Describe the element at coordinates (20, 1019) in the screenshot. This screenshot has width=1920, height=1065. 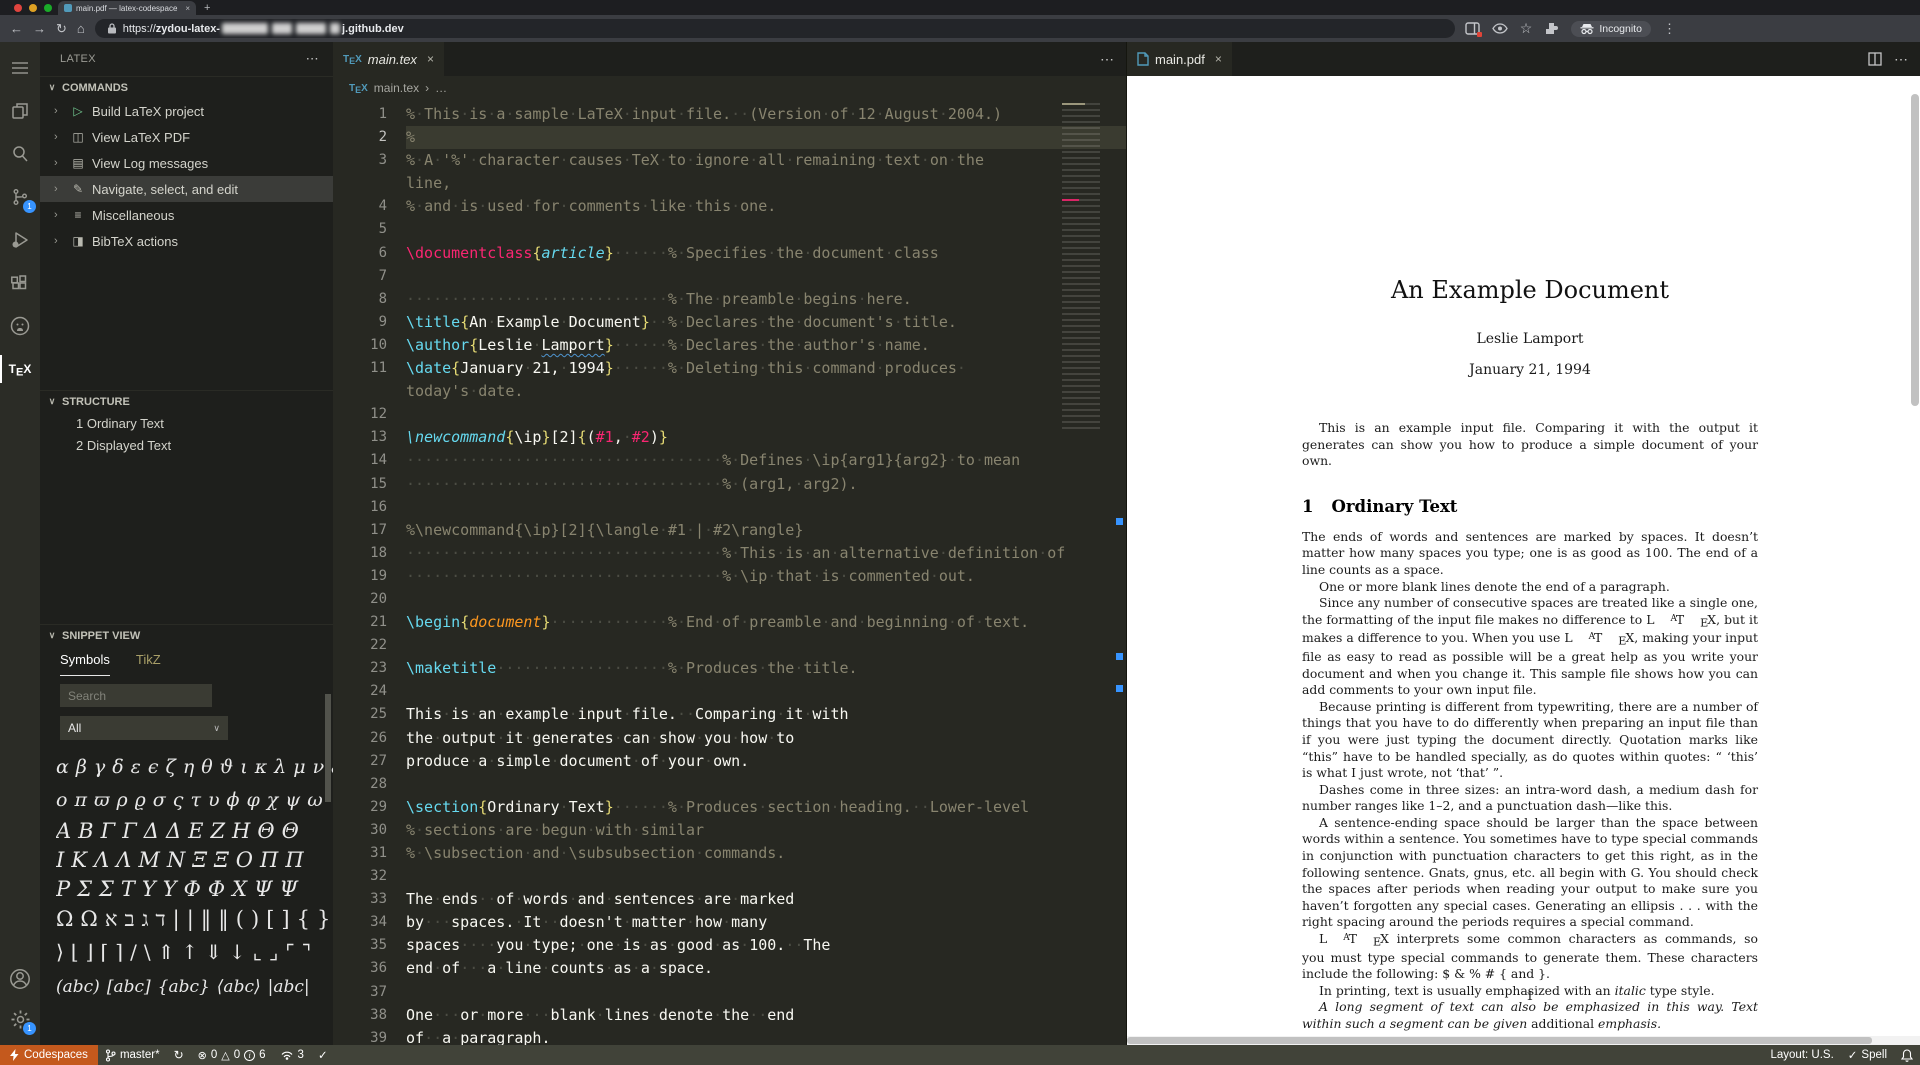
I see `settings-gear-icon: 1` at that location.